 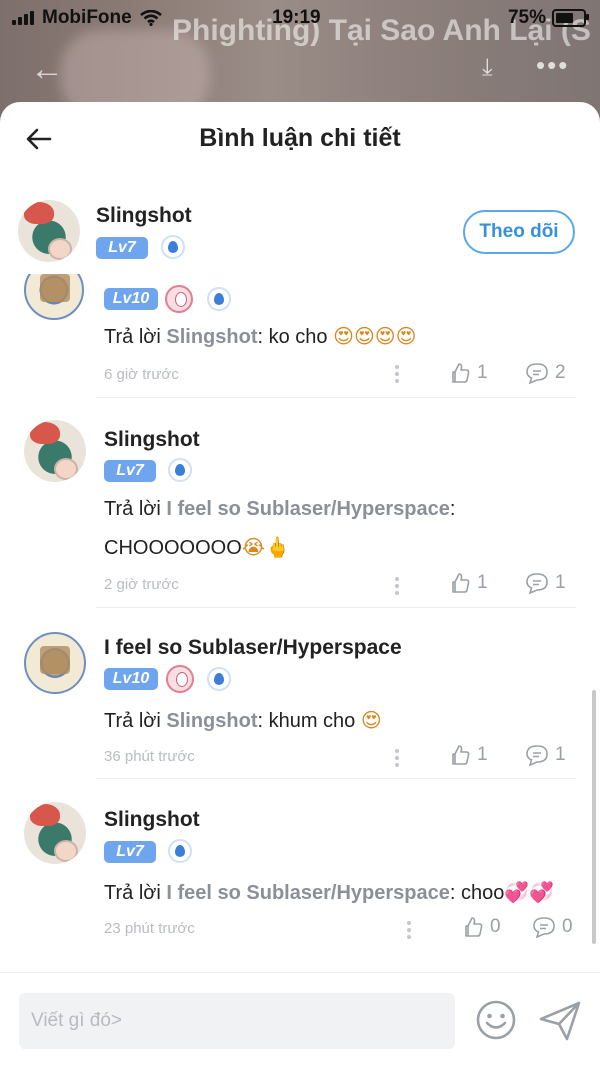 What do you see at coordinates (23, 18) in the screenshot?
I see `signal-icon` at bounding box center [23, 18].